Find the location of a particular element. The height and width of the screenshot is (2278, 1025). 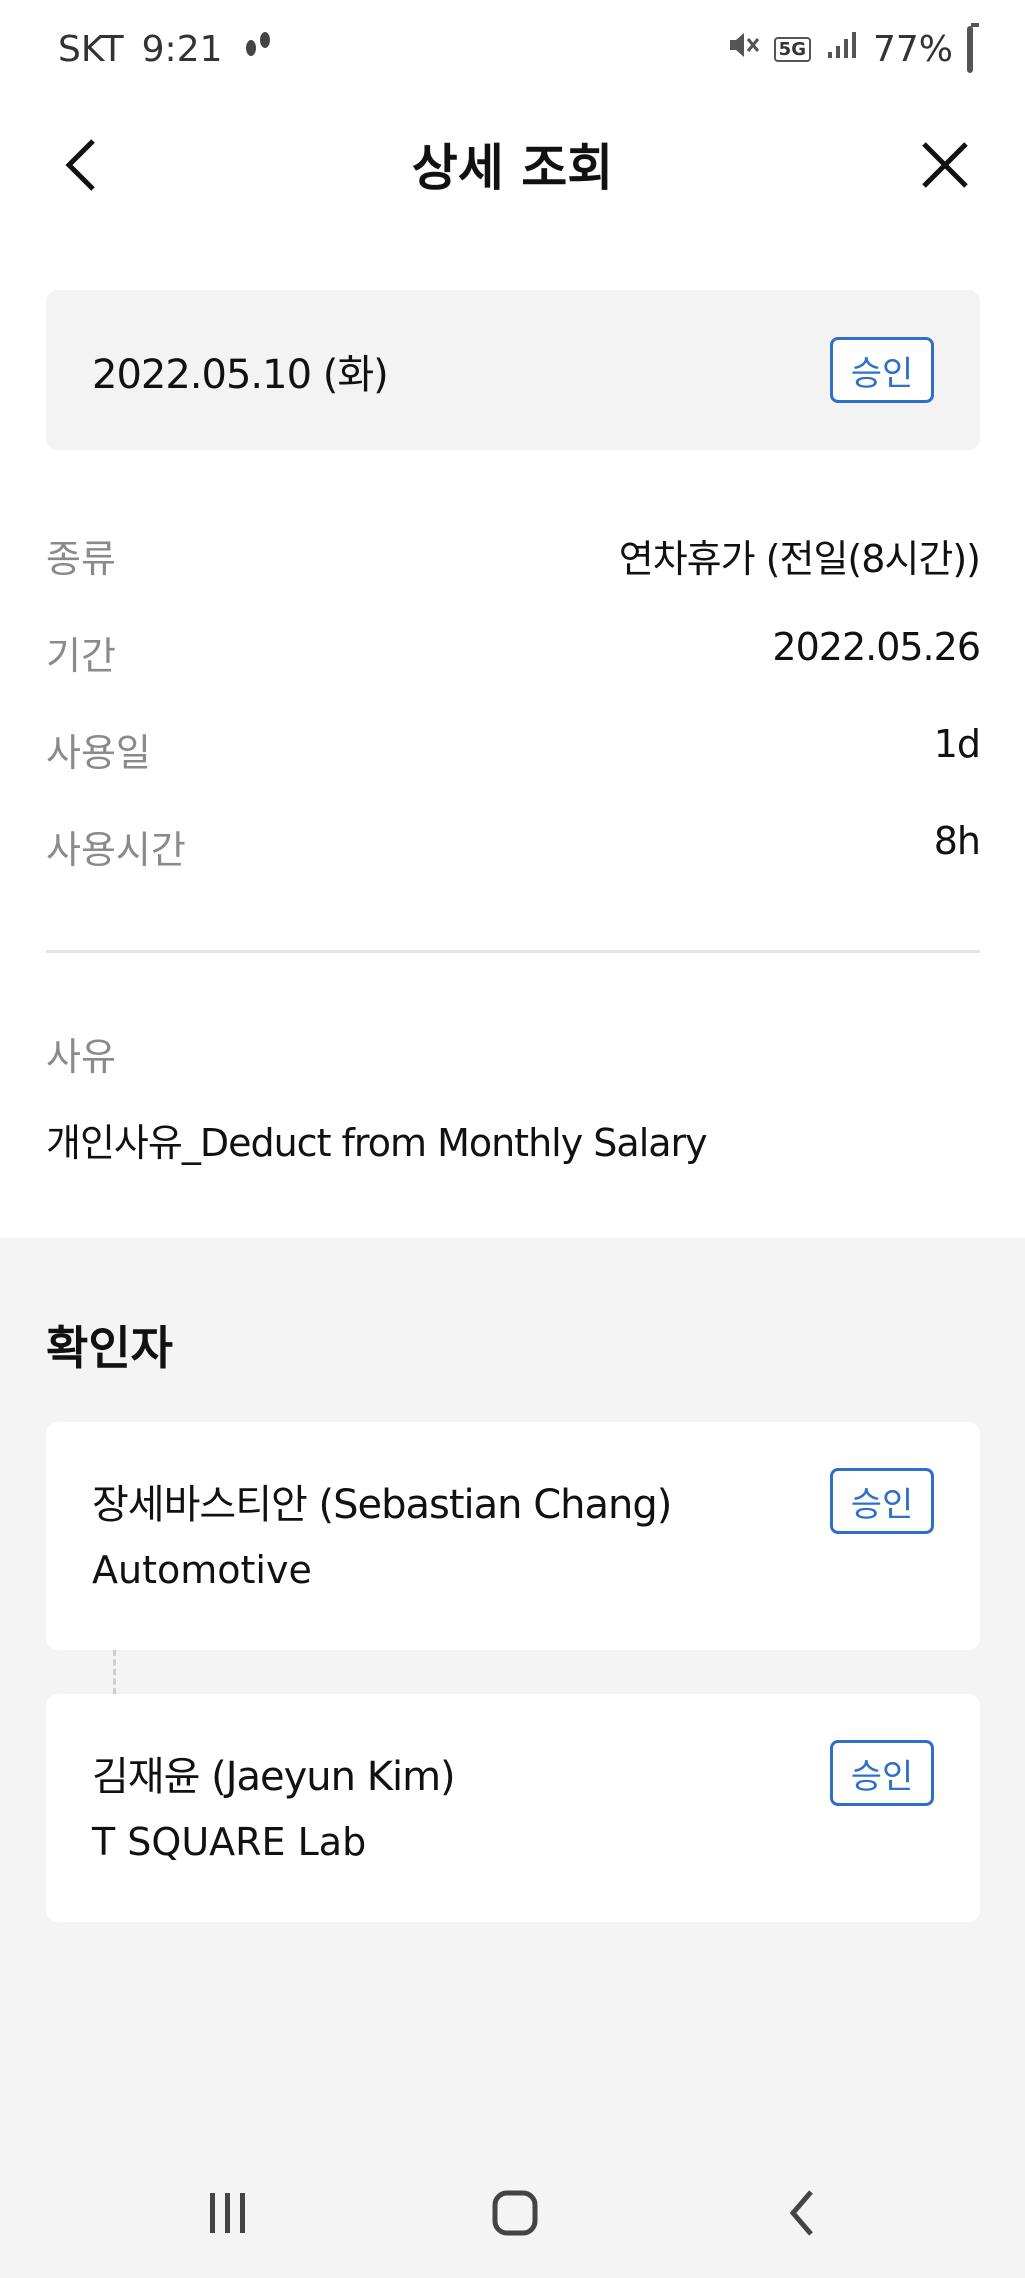

detail-row-hours-used: 사용시간 8h is located at coordinates (513, 859).